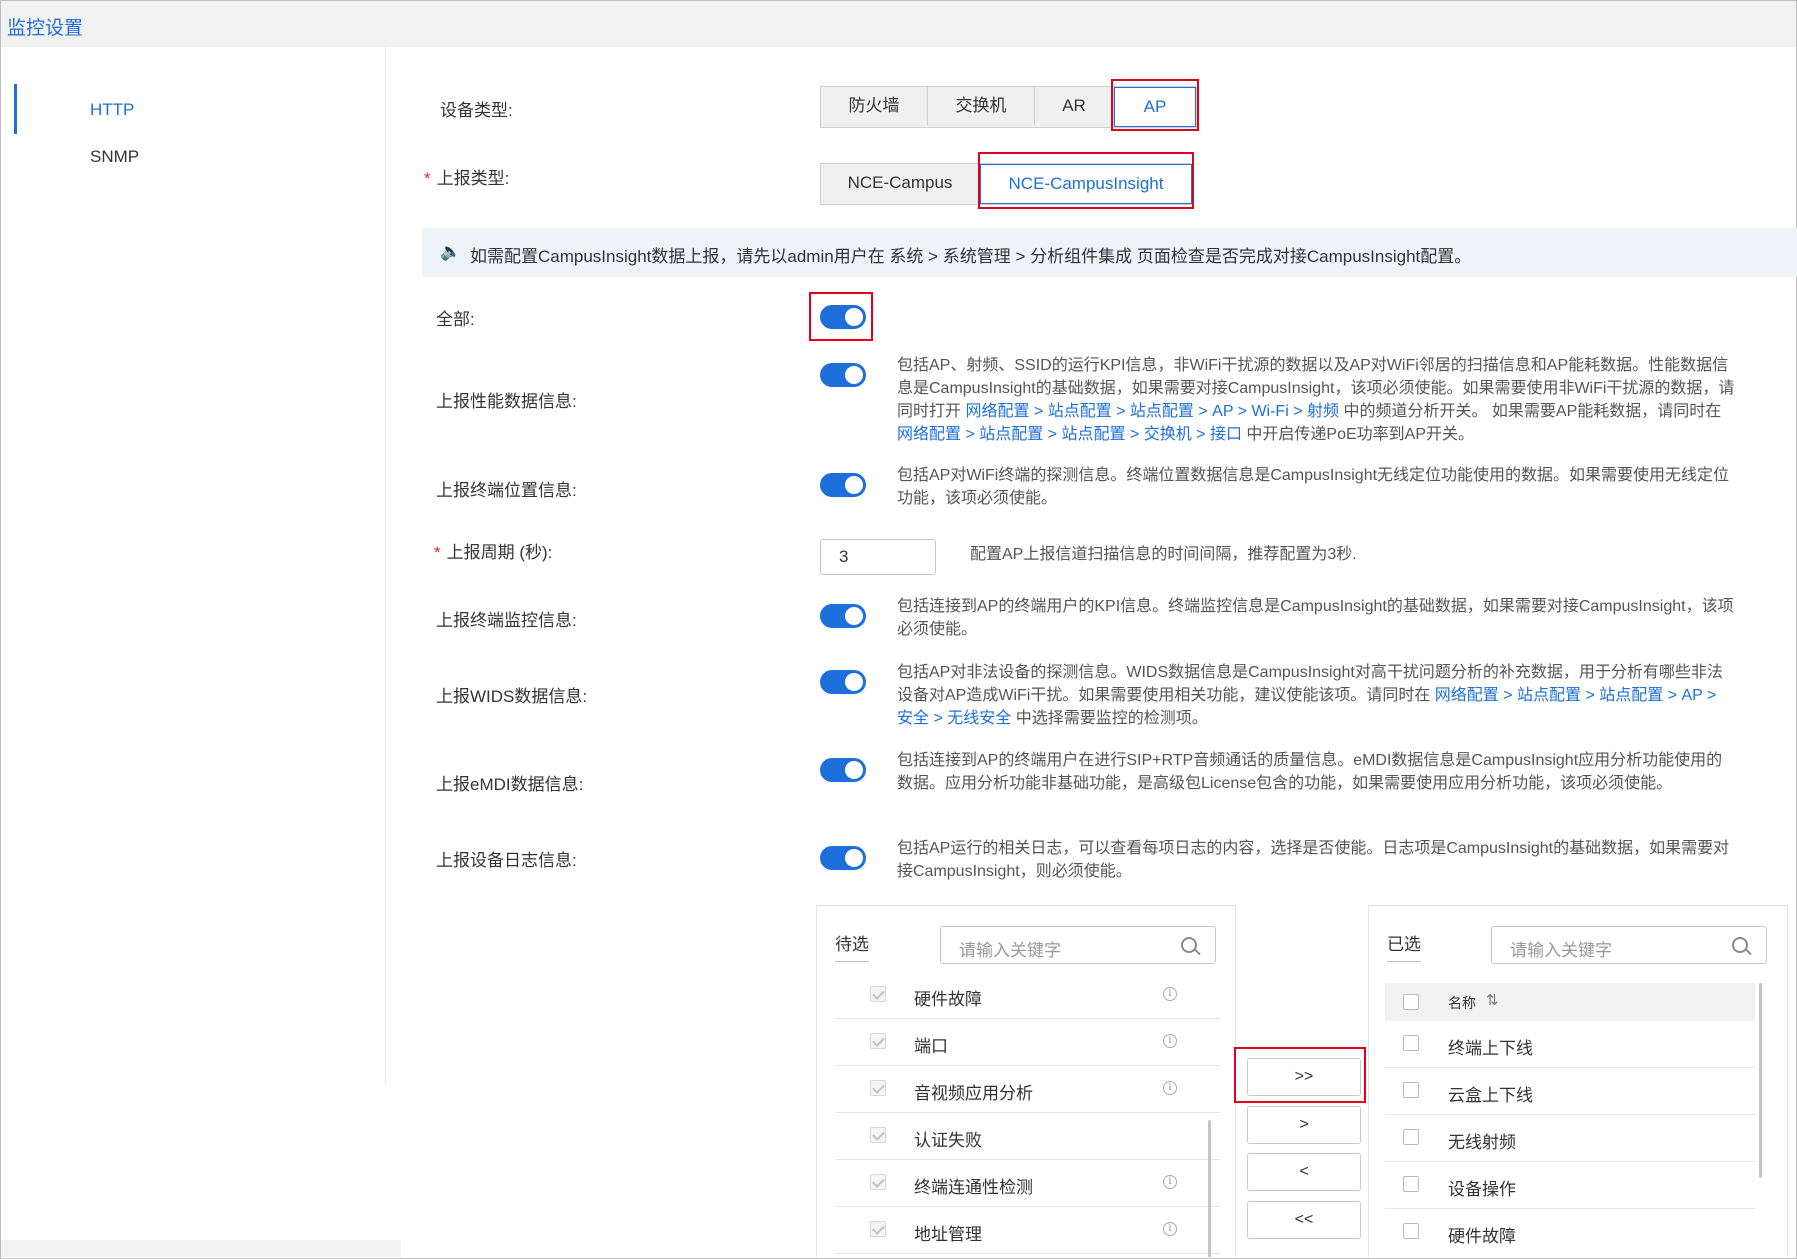 The width and height of the screenshot is (1797, 1259). I want to click on device-type-option-firewall: 防火墙, so click(874, 106).